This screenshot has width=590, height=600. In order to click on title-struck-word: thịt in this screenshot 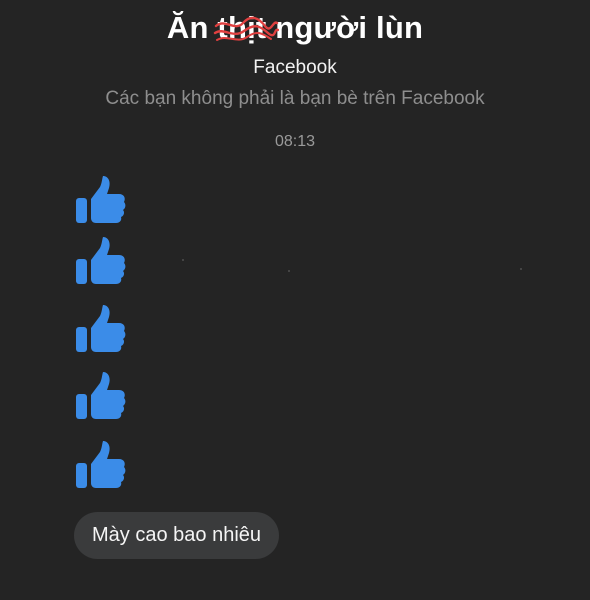, I will do `click(247, 28)`.